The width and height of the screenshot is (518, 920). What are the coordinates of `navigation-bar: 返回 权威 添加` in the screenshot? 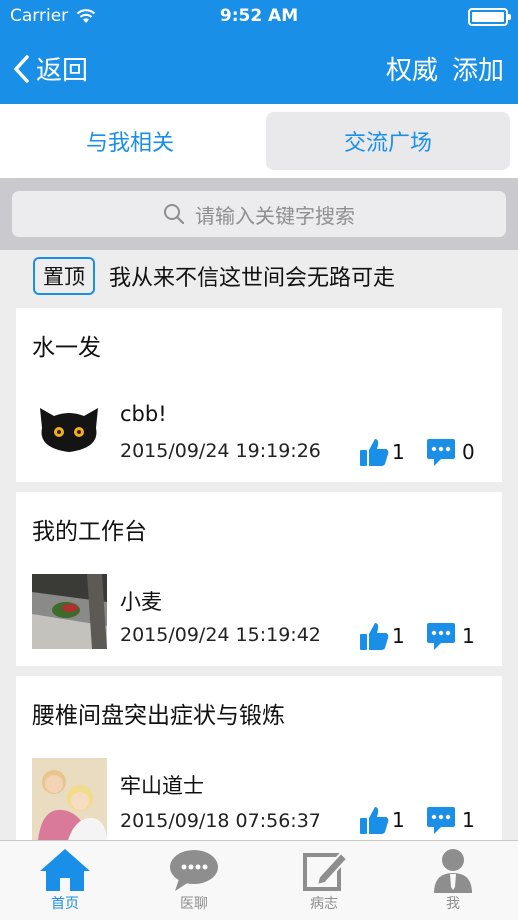 It's located at (259, 69).